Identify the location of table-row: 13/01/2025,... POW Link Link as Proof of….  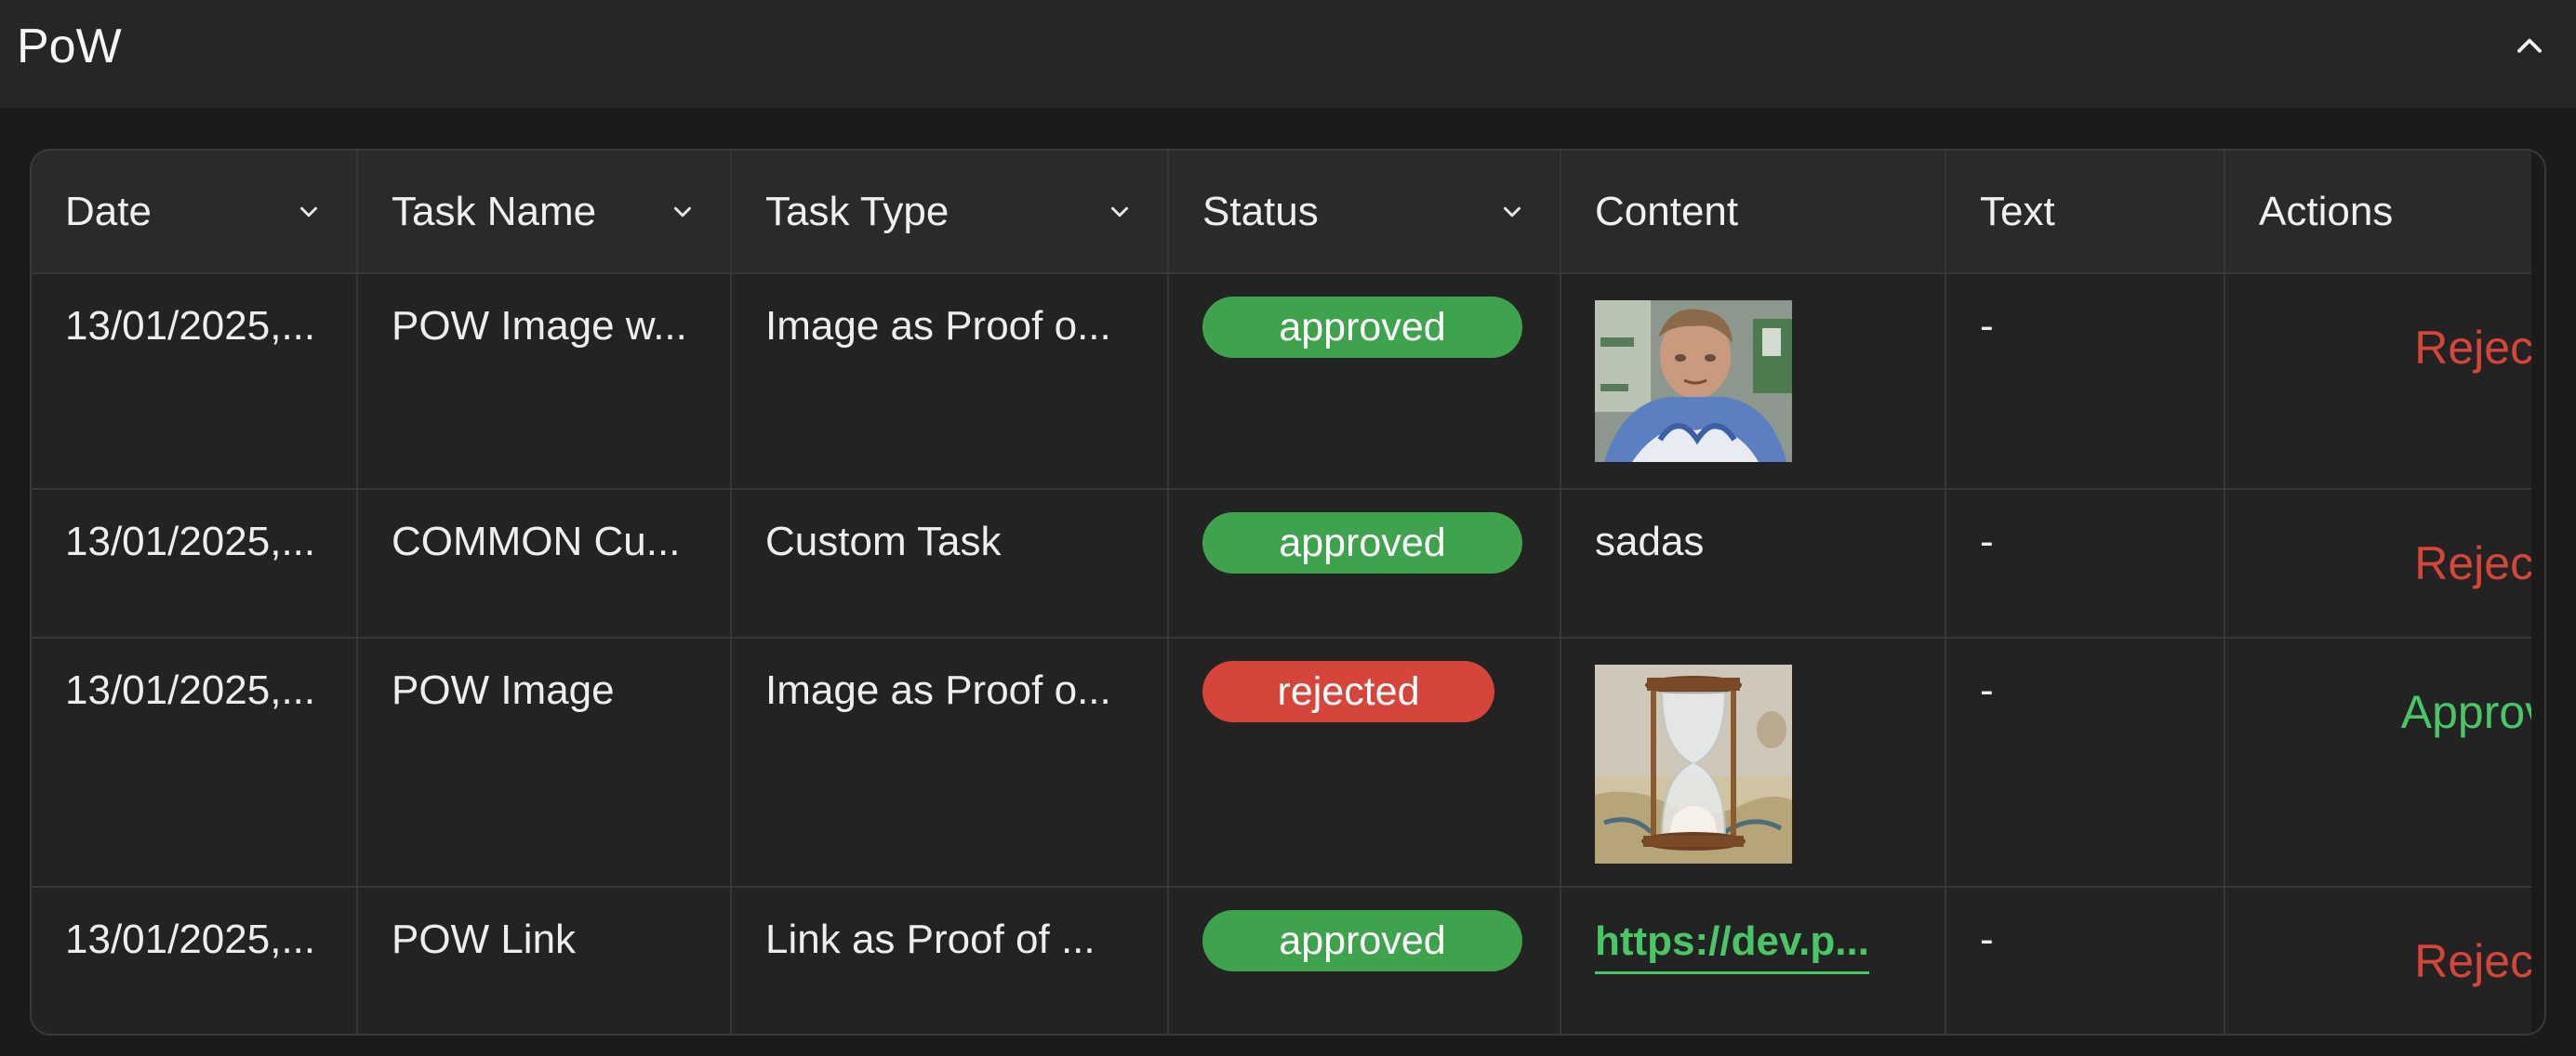
(1287, 960).